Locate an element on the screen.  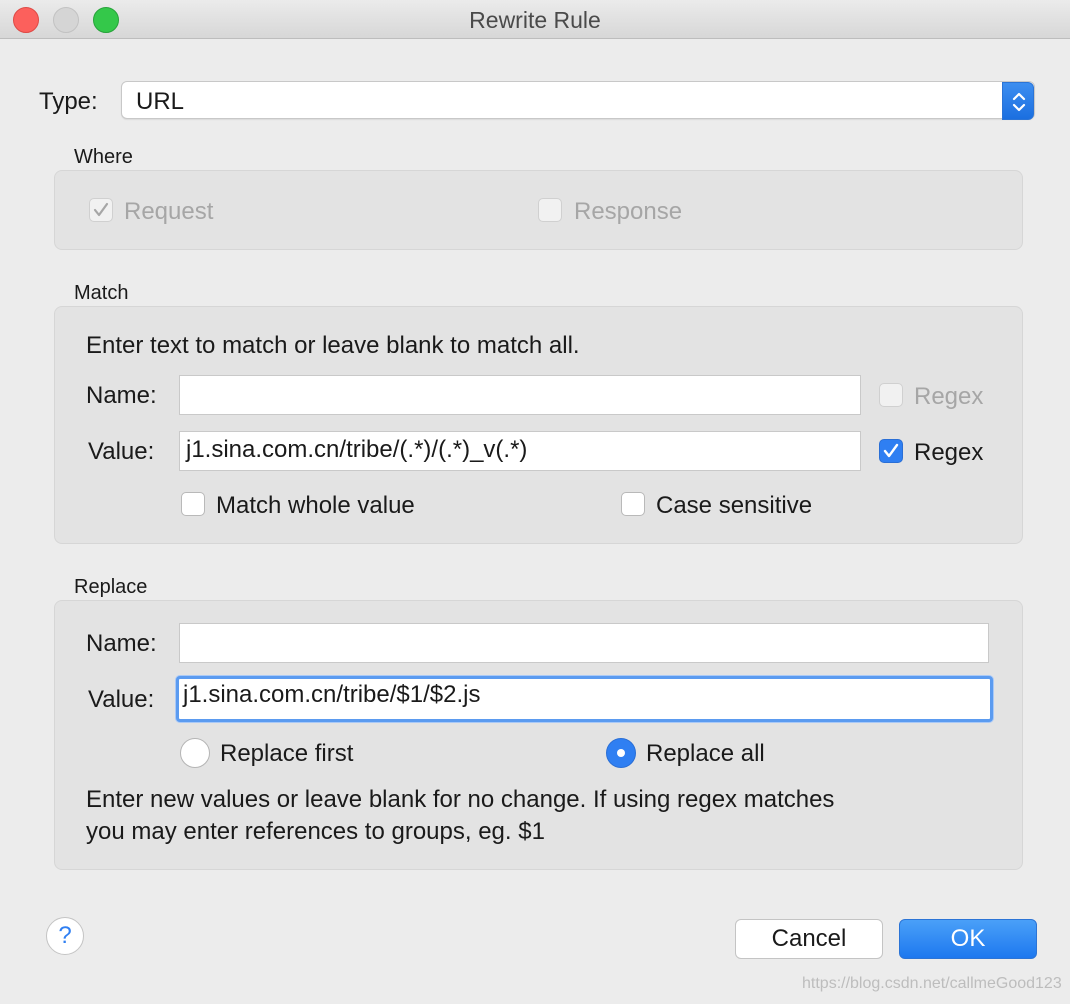
match-whole-value-label: Match whole value is located at coordinates (315, 505).